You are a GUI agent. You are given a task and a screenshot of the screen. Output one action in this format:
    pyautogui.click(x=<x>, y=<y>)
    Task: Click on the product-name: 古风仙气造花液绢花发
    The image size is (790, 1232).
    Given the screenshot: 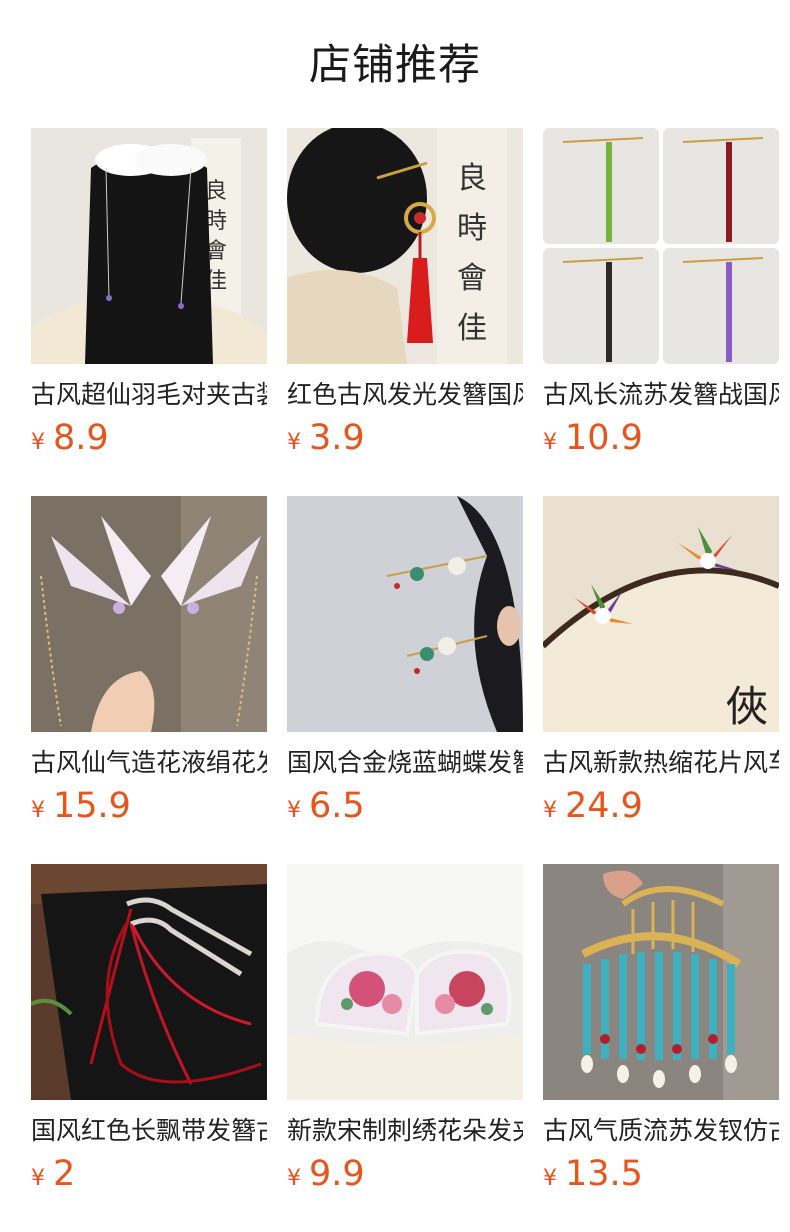 What is the action you would take?
    pyautogui.click(x=149, y=763)
    